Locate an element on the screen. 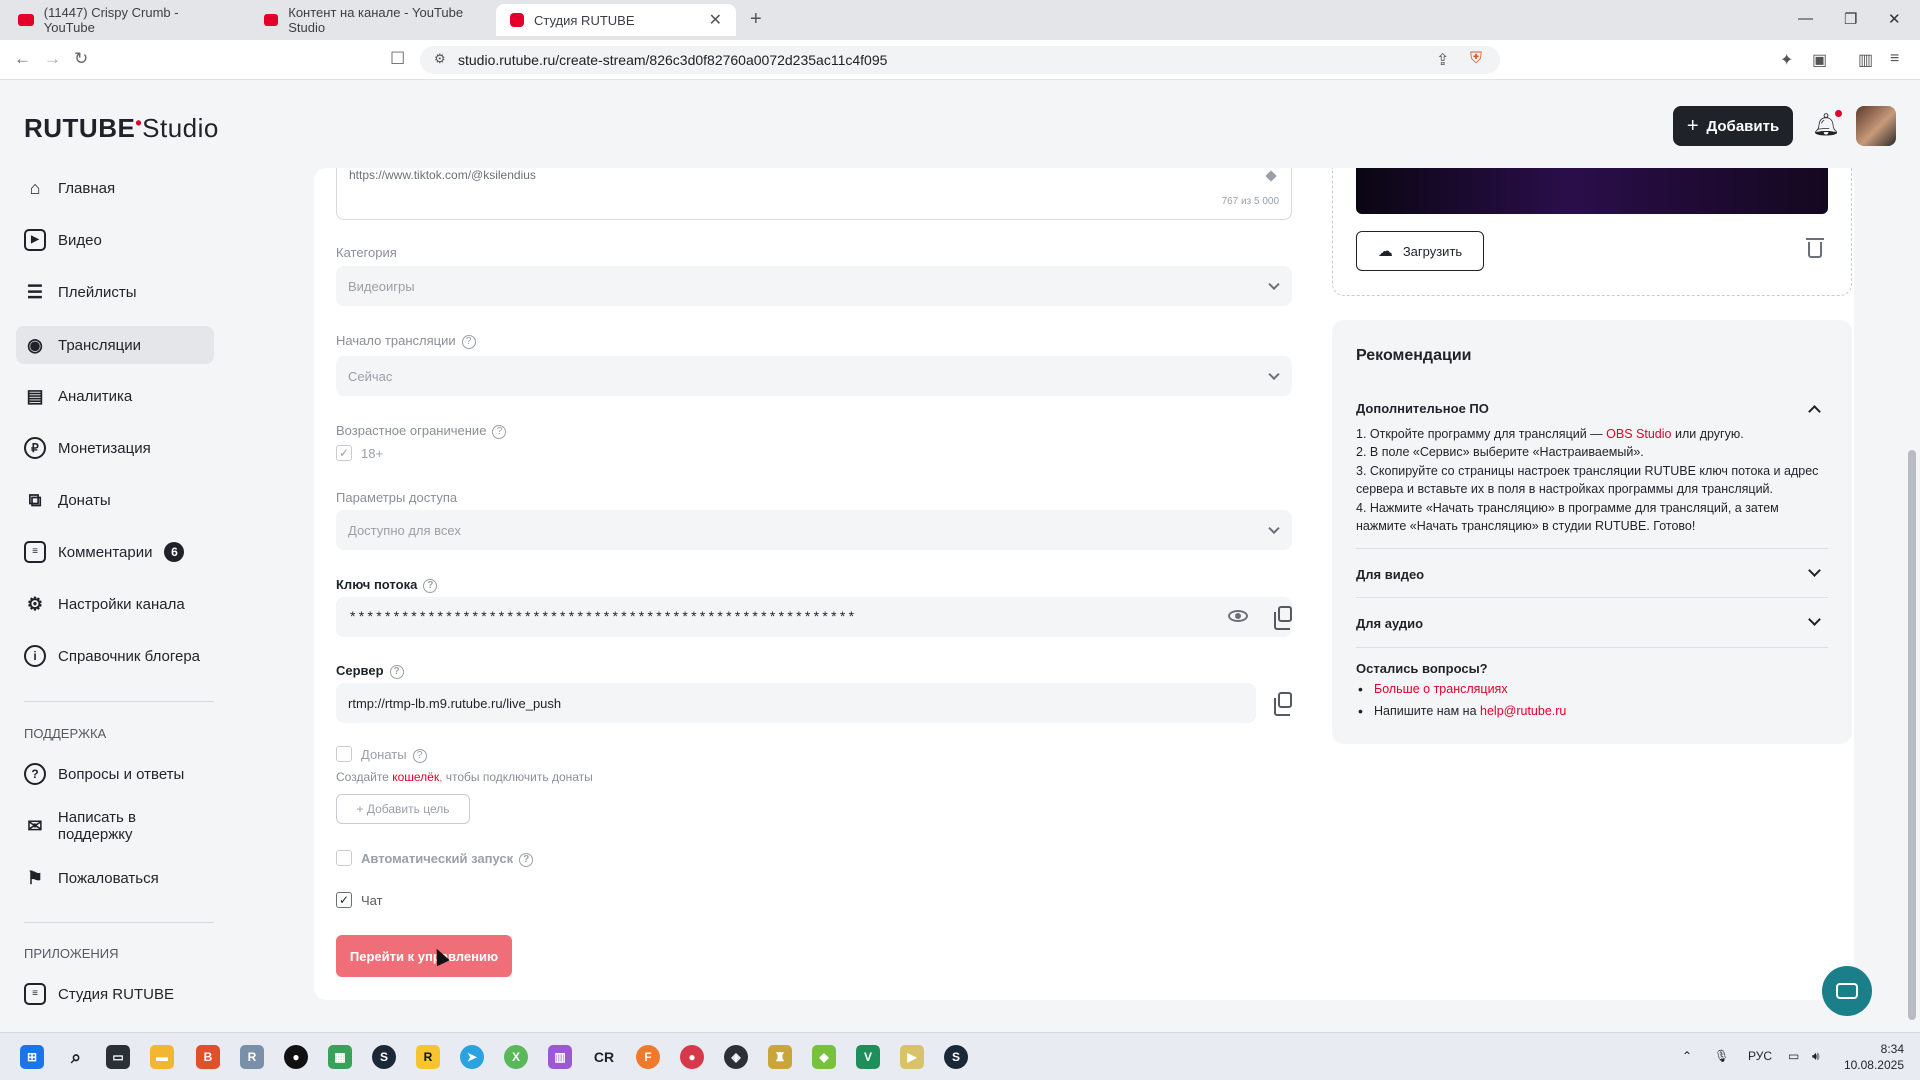 This screenshot has width=1920, height=1080. sidebar-item-monetization: ₽ Монетизация is located at coordinates (115, 448).